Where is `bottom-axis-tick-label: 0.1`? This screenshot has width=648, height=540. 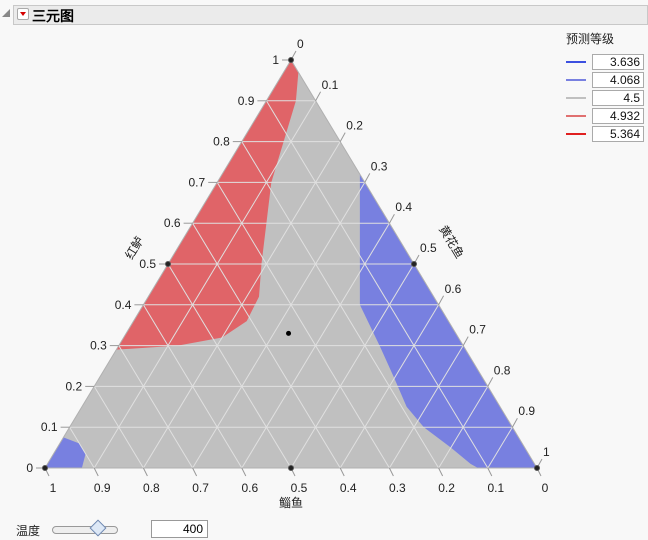
bottom-axis-tick-label: 0.1 is located at coordinates (495, 488).